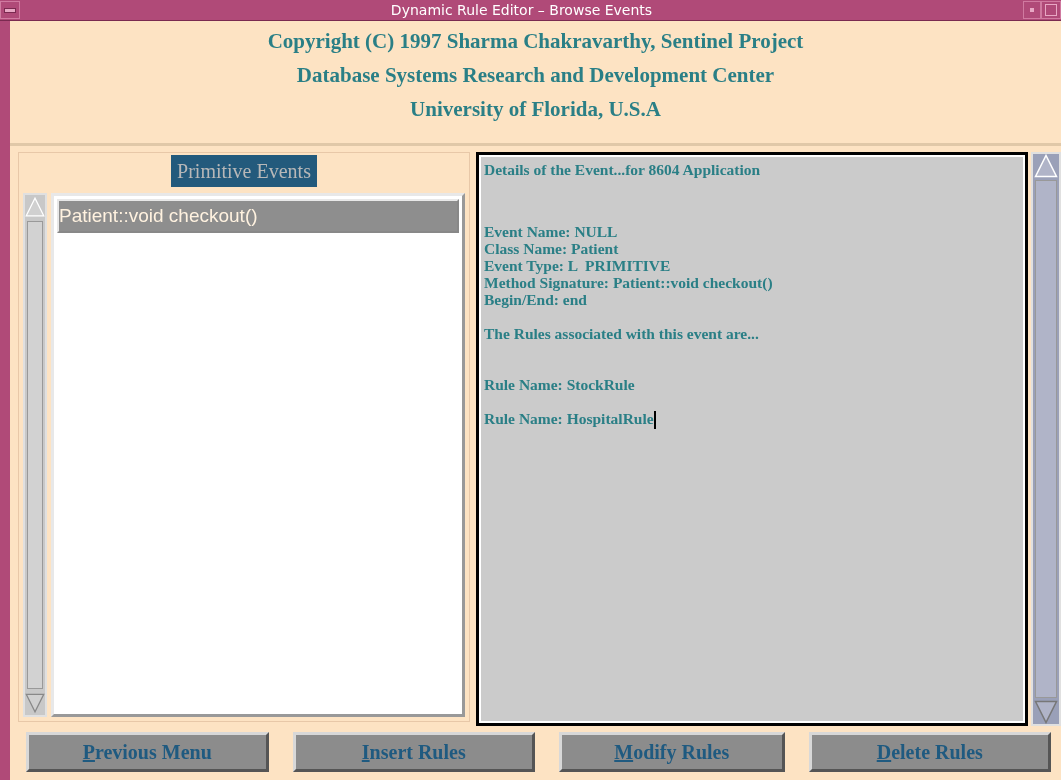 Image resolution: width=1061 pixels, height=780 pixels. Describe the element at coordinates (521, 10) in the screenshot. I see `window-title: Dynamic Rule Editor – Browse Events` at that location.